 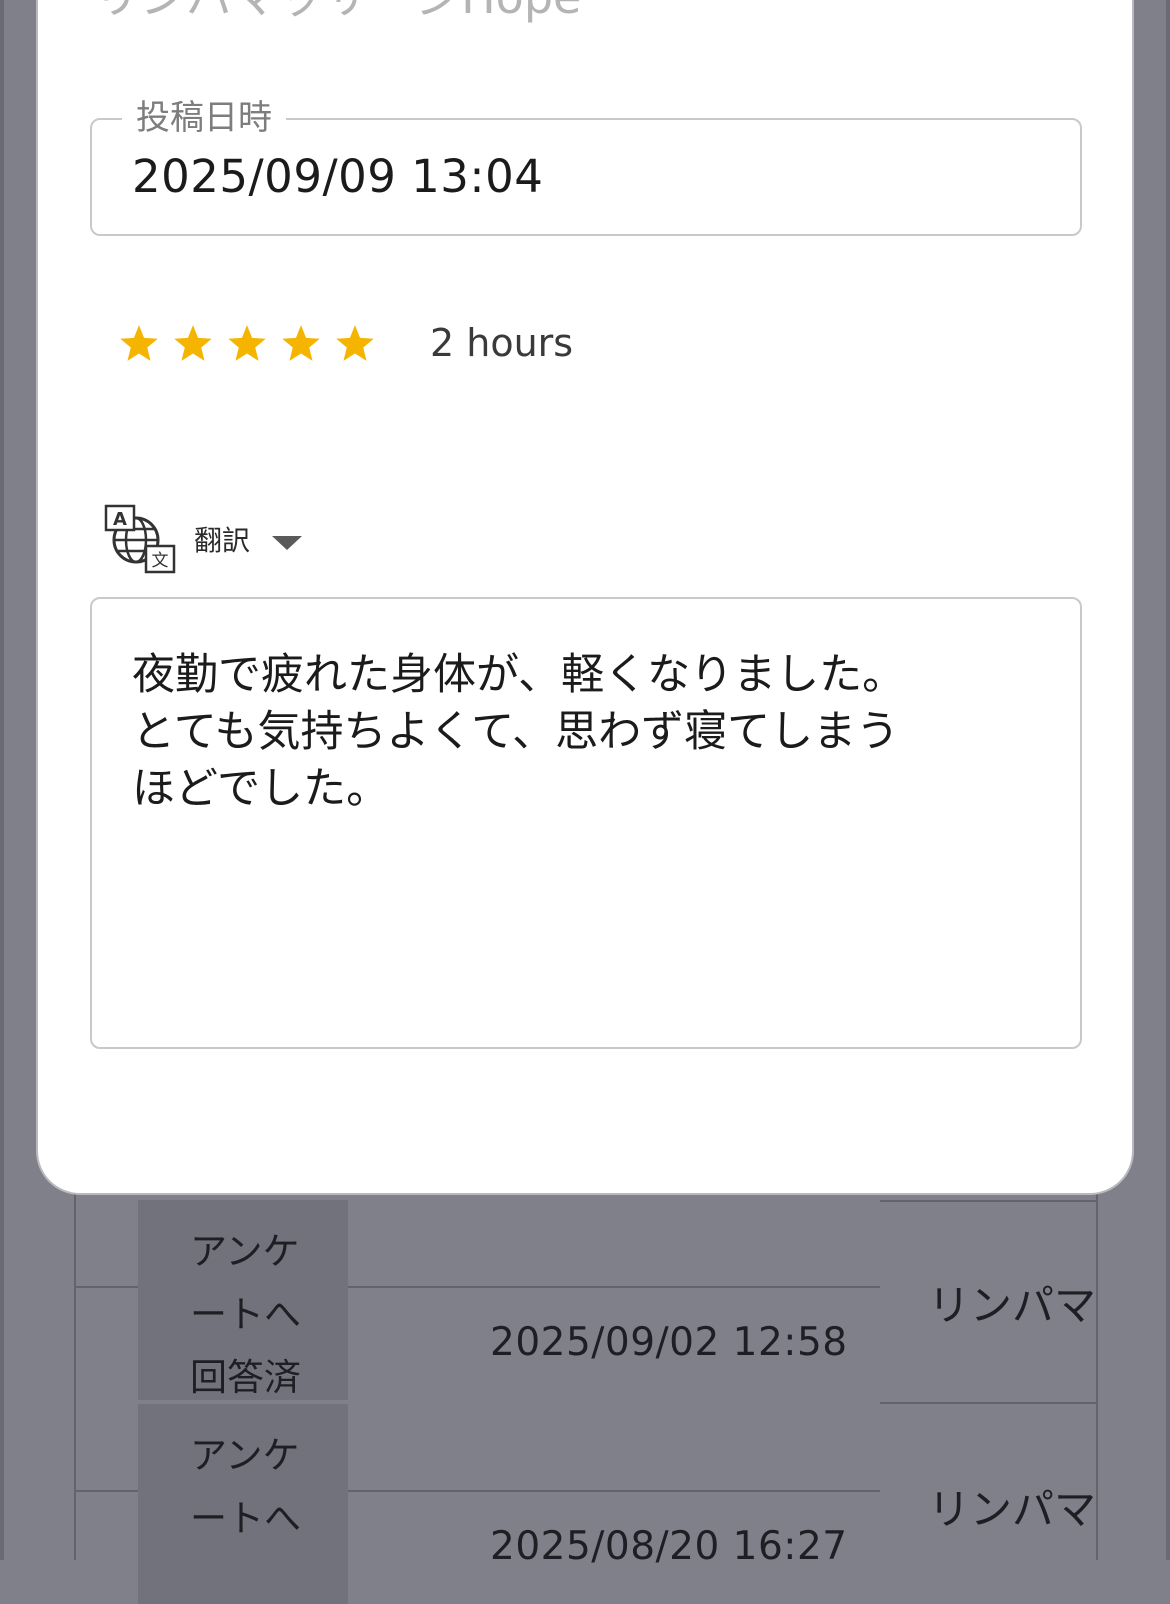 I want to click on posted-datetime-value: 2025/09/09 13:04, so click(x=338, y=176).